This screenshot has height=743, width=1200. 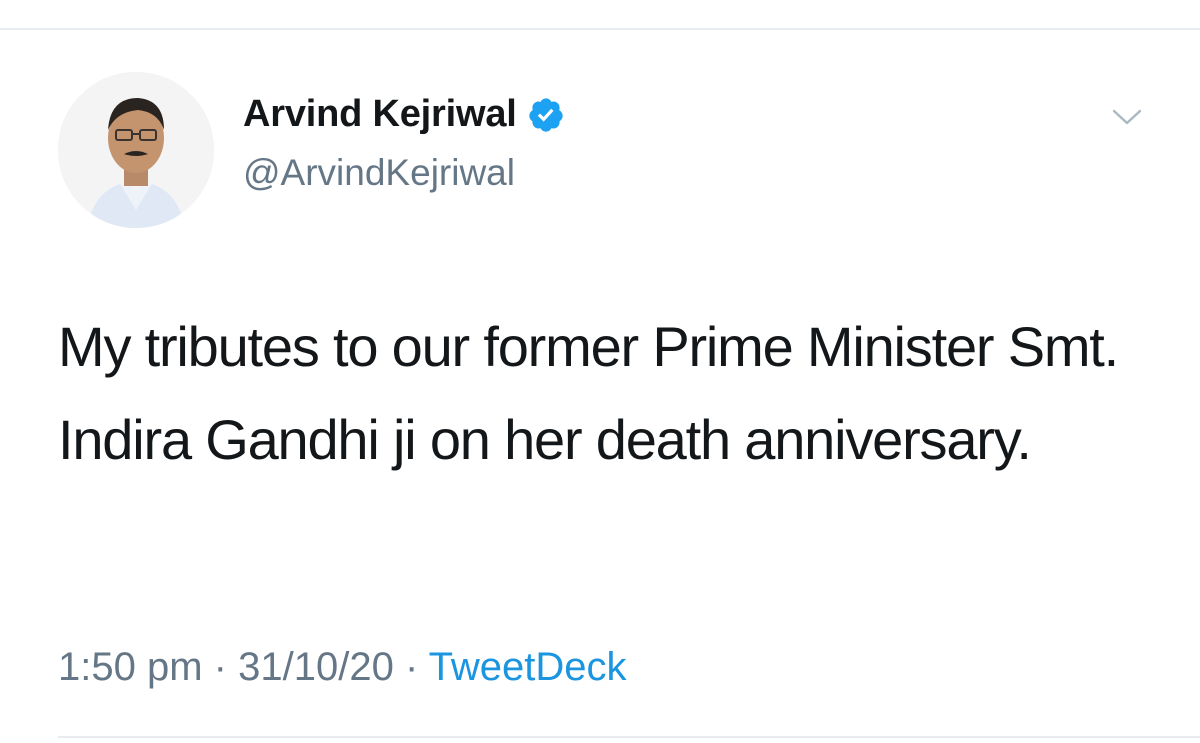 I want to click on top-divider, so click(x=600, y=29).